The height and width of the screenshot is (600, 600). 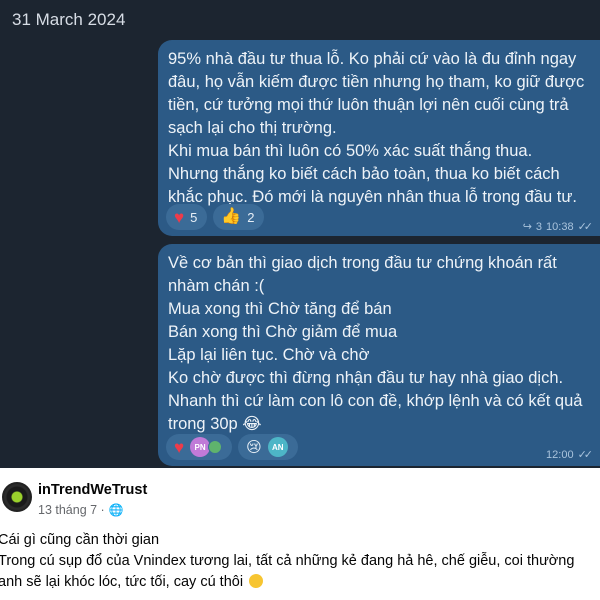 I want to click on smiling-face-icon, so click(x=256, y=581).